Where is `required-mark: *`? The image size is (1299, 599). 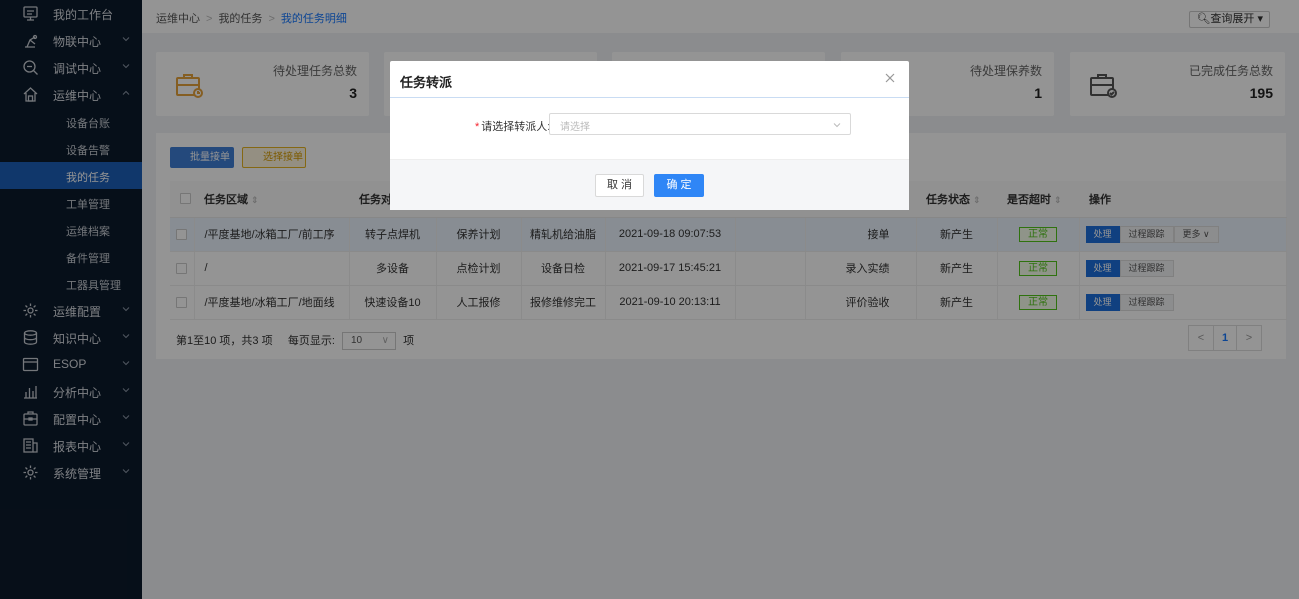 required-mark: * is located at coordinates (477, 127).